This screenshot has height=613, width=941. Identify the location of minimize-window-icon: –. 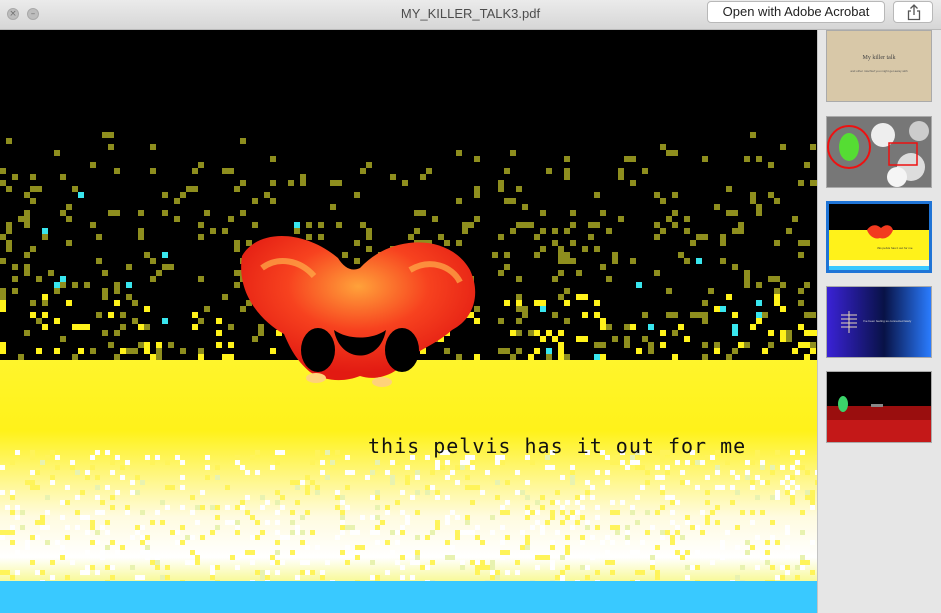
(33, 14).